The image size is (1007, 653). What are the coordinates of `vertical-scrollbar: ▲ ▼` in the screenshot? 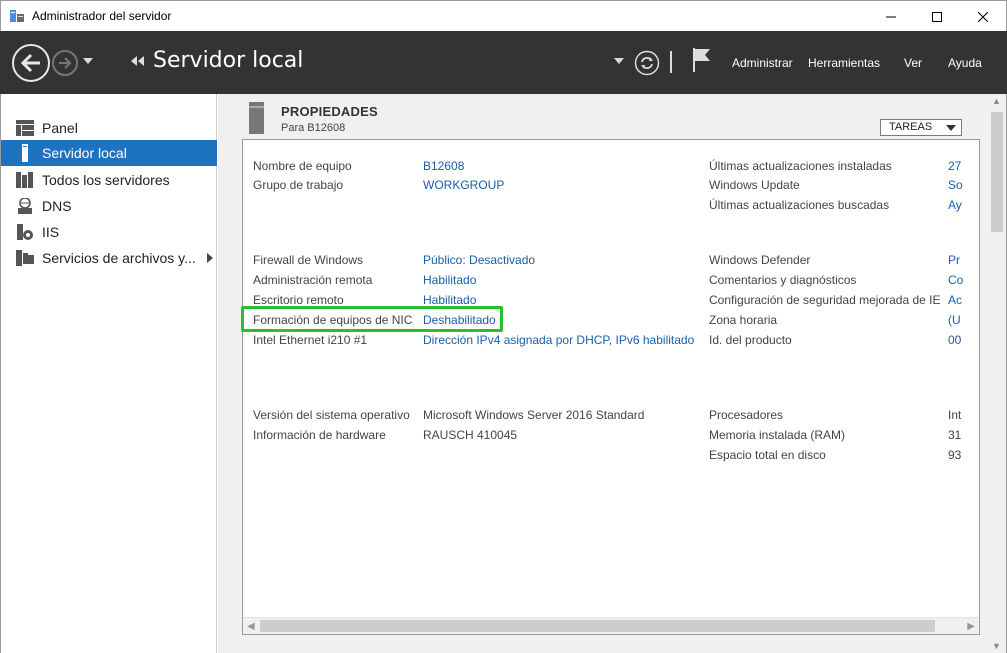 It's located at (997, 373).